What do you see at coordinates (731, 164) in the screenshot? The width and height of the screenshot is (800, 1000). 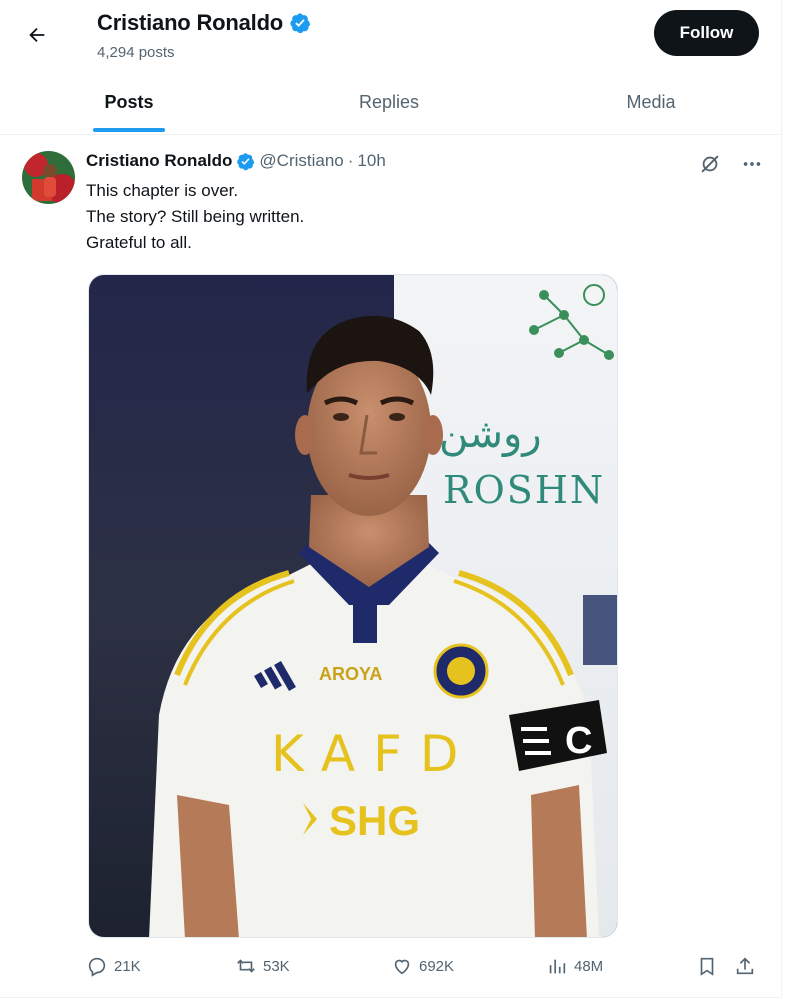 I see `tweet-top-actions` at bounding box center [731, 164].